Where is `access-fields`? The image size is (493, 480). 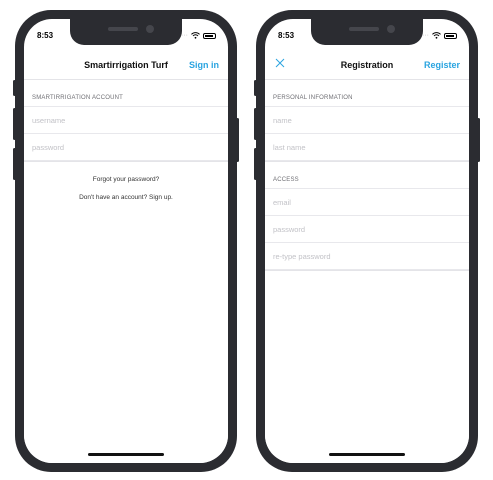
access-fields is located at coordinates (367, 229).